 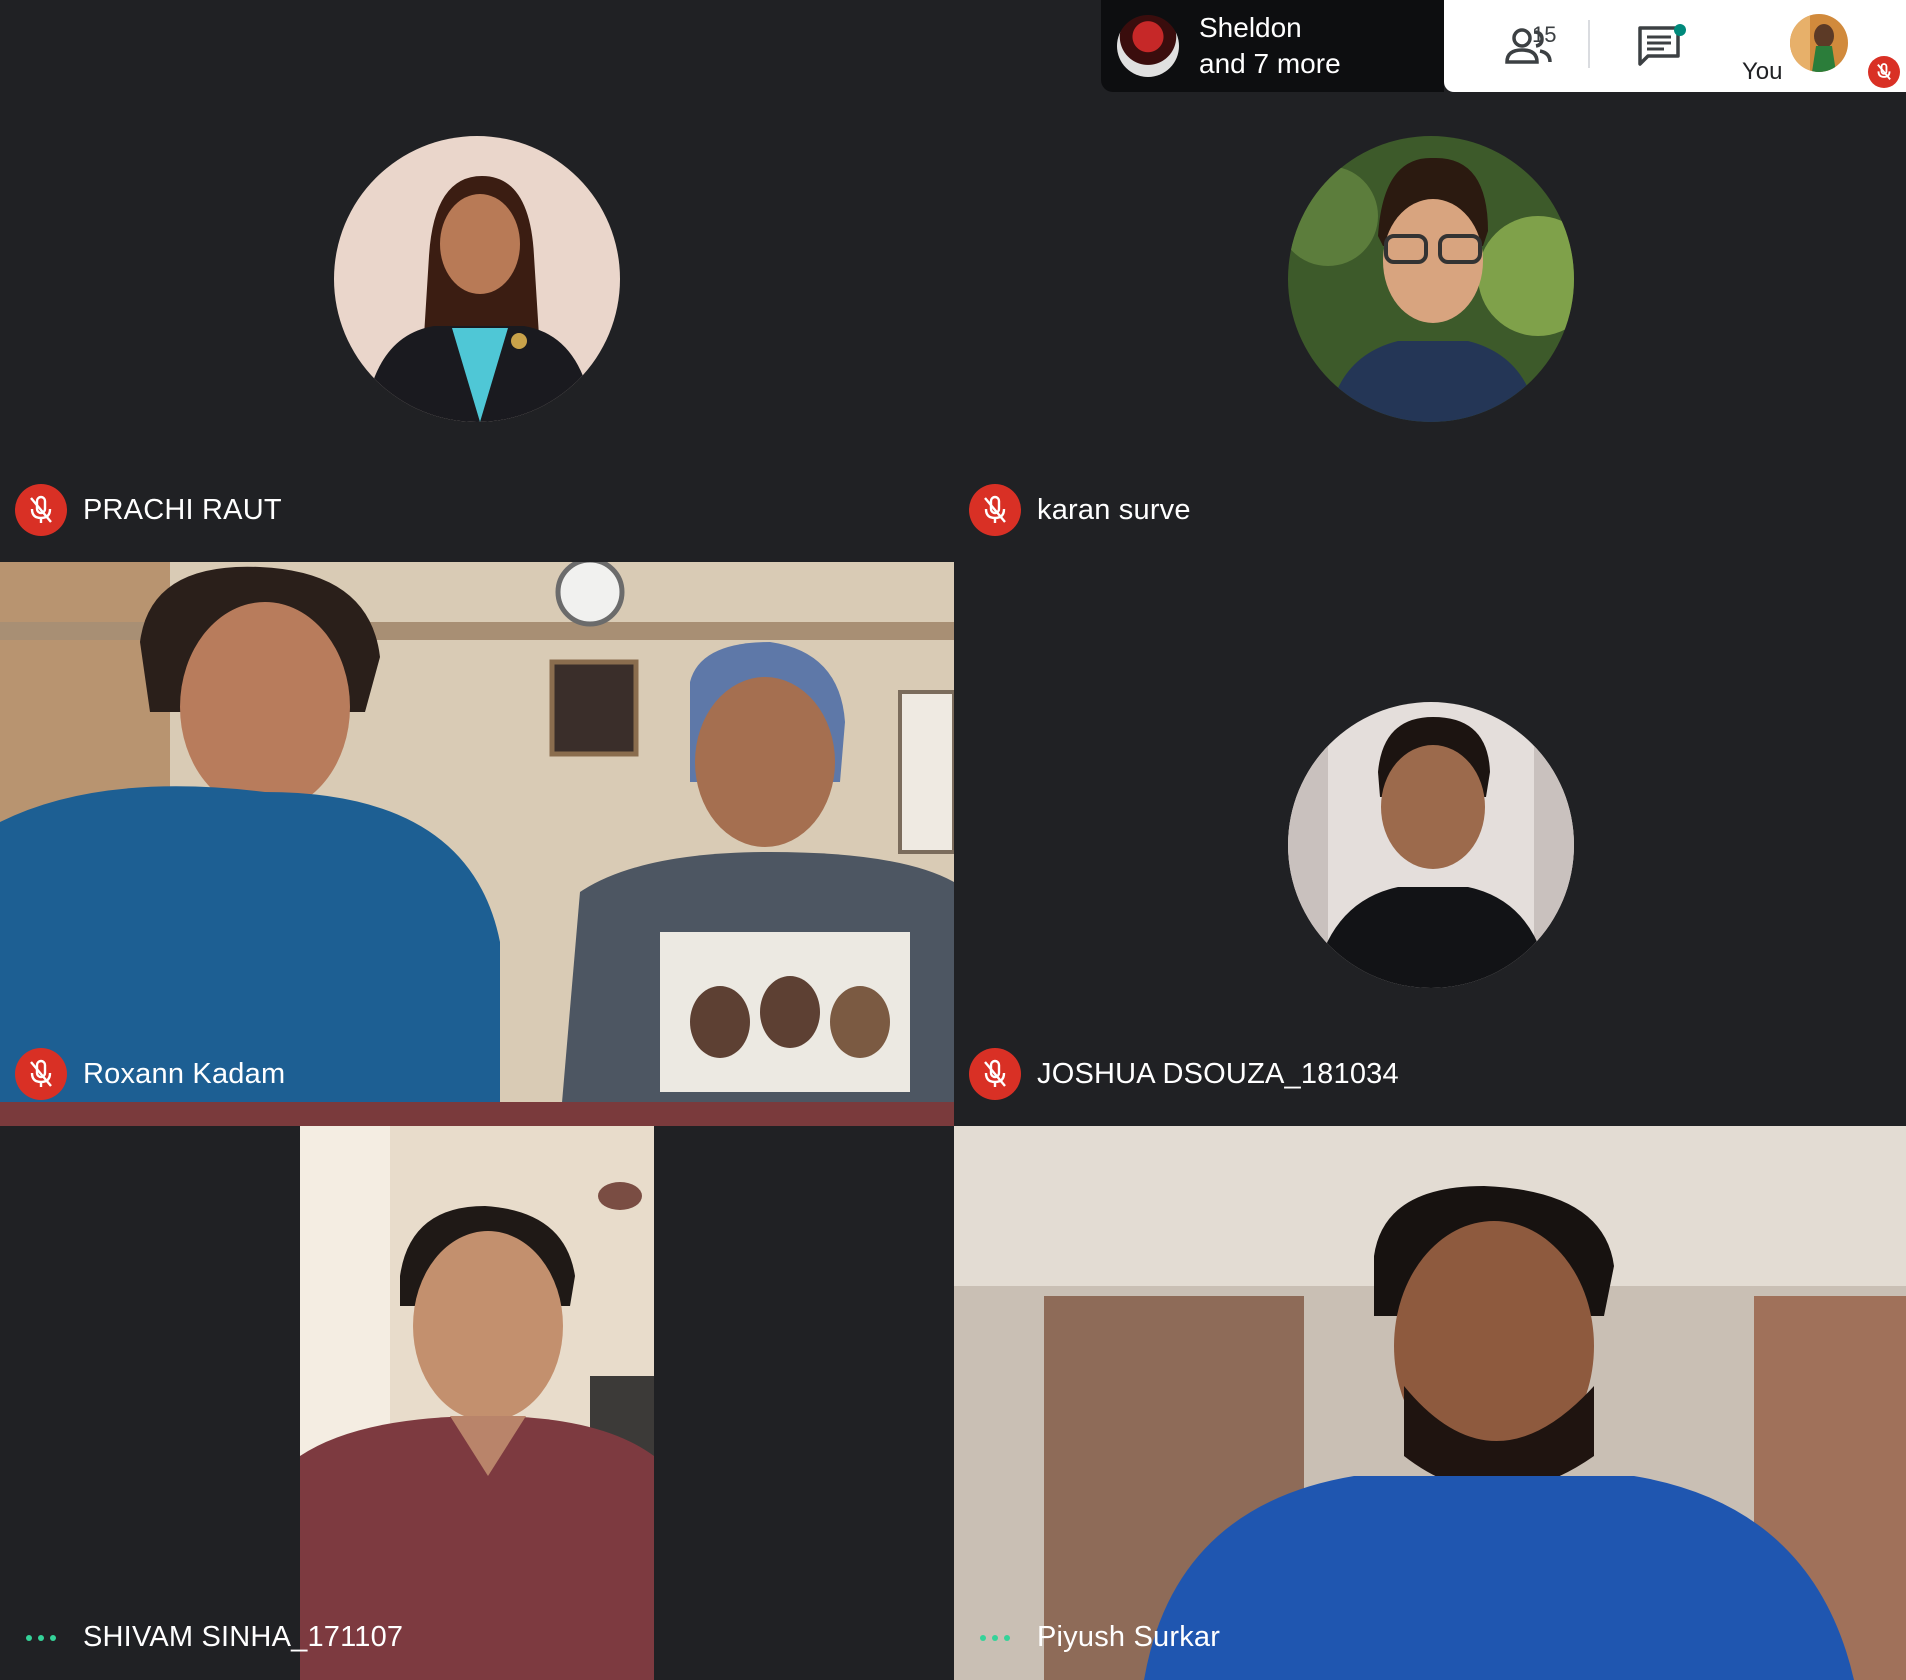 What do you see at coordinates (184, 1073) in the screenshot?
I see `participant-name: Roxann Kadam` at bounding box center [184, 1073].